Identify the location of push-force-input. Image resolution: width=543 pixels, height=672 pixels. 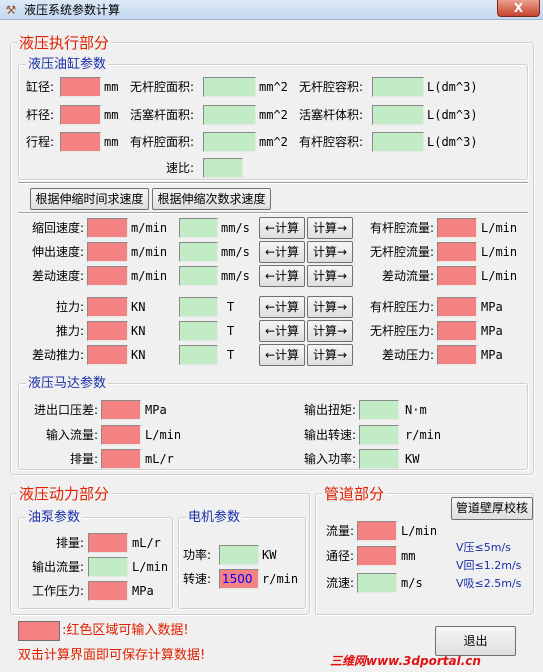
(107, 331).